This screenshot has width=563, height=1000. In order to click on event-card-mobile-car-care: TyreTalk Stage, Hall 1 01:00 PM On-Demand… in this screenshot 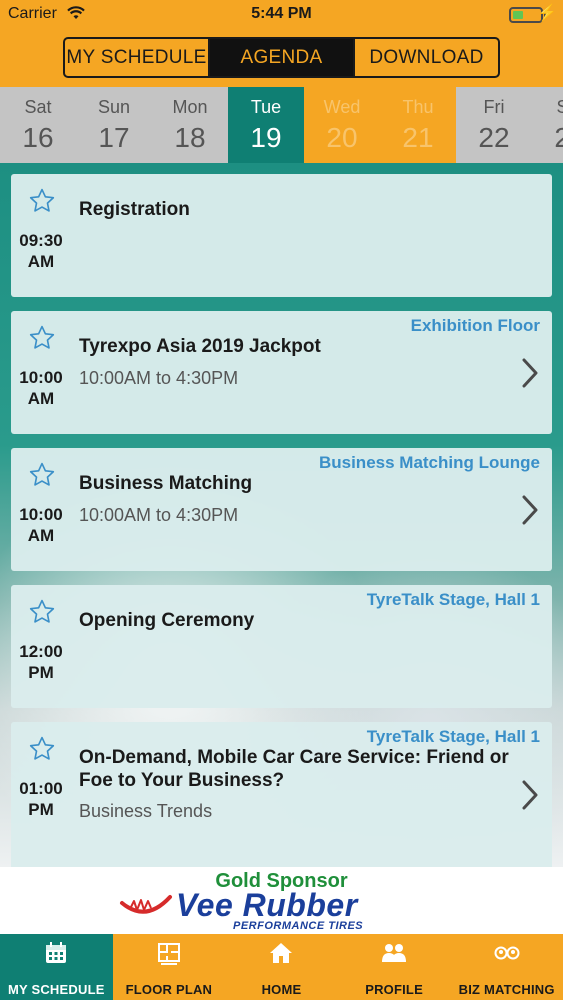, I will do `click(281, 794)`.